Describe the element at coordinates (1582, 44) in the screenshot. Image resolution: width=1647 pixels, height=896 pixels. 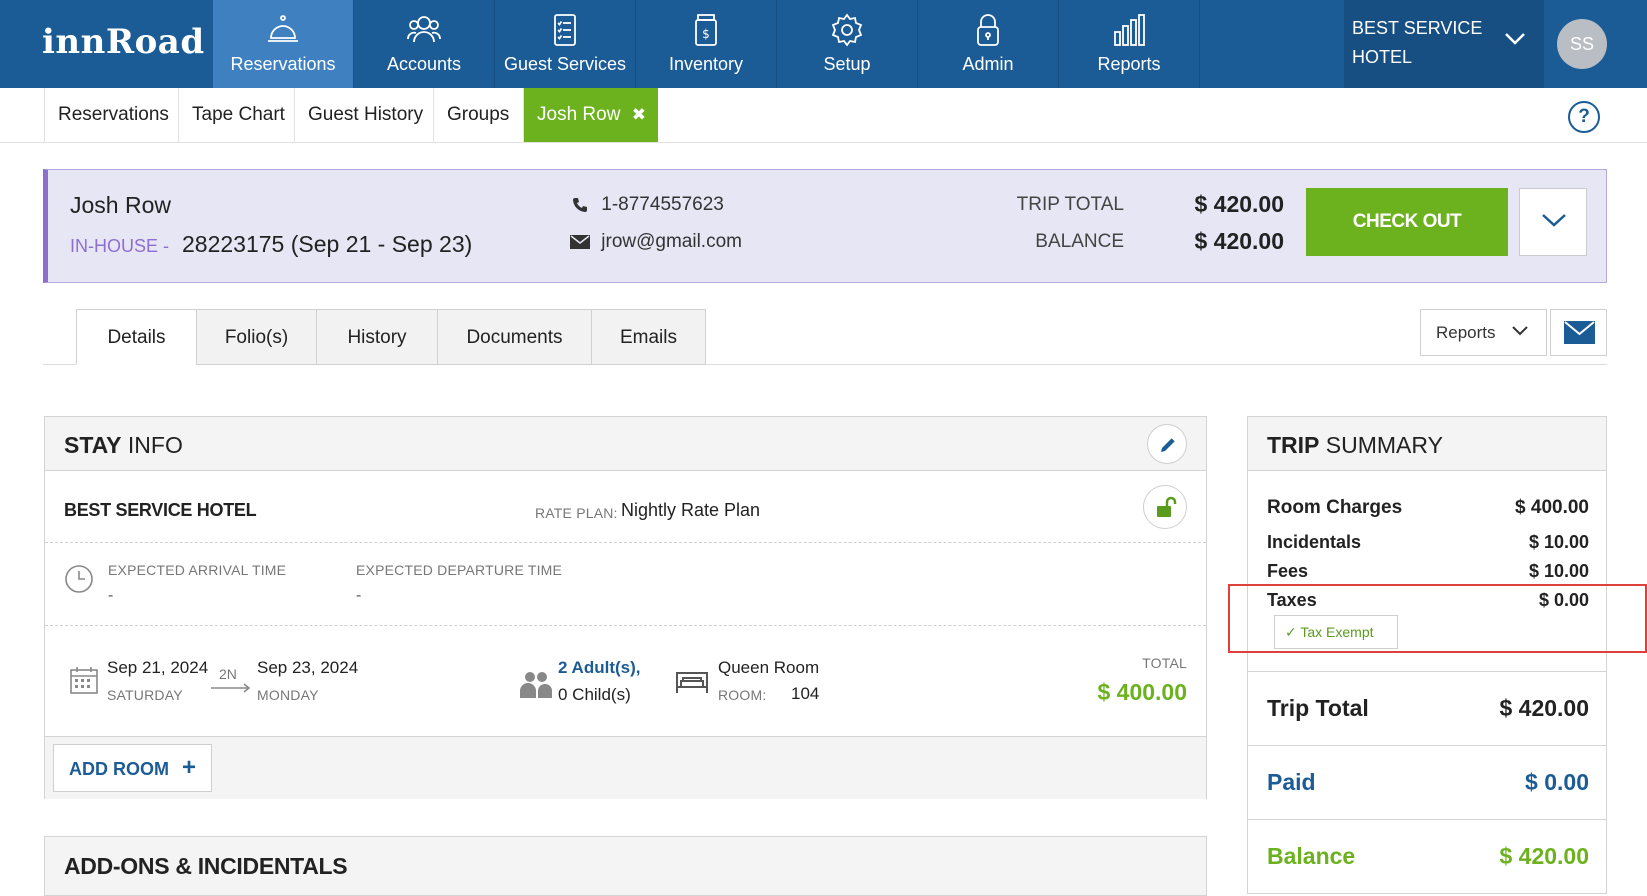
I see `user-avatar: SS` at that location.